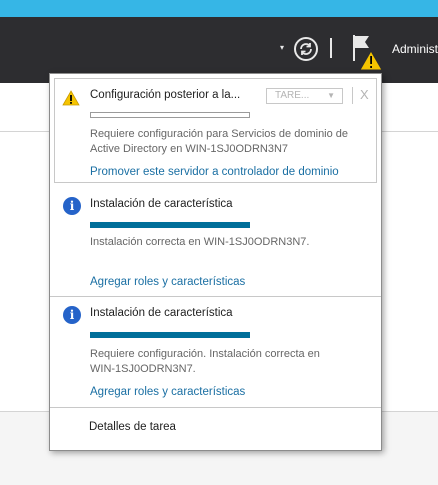 This screenshot has height=485, width=438. I want to click on refresh-icon, so click(306, 49).